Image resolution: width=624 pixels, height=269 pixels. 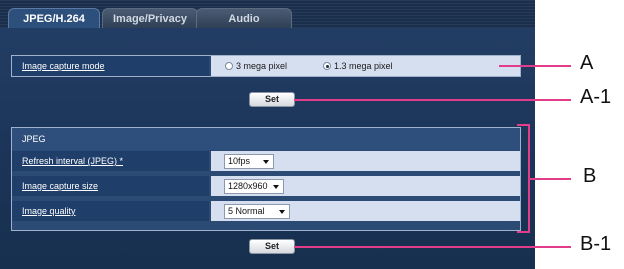 I want to click on callout-line-b, so click(x=550, y=179).